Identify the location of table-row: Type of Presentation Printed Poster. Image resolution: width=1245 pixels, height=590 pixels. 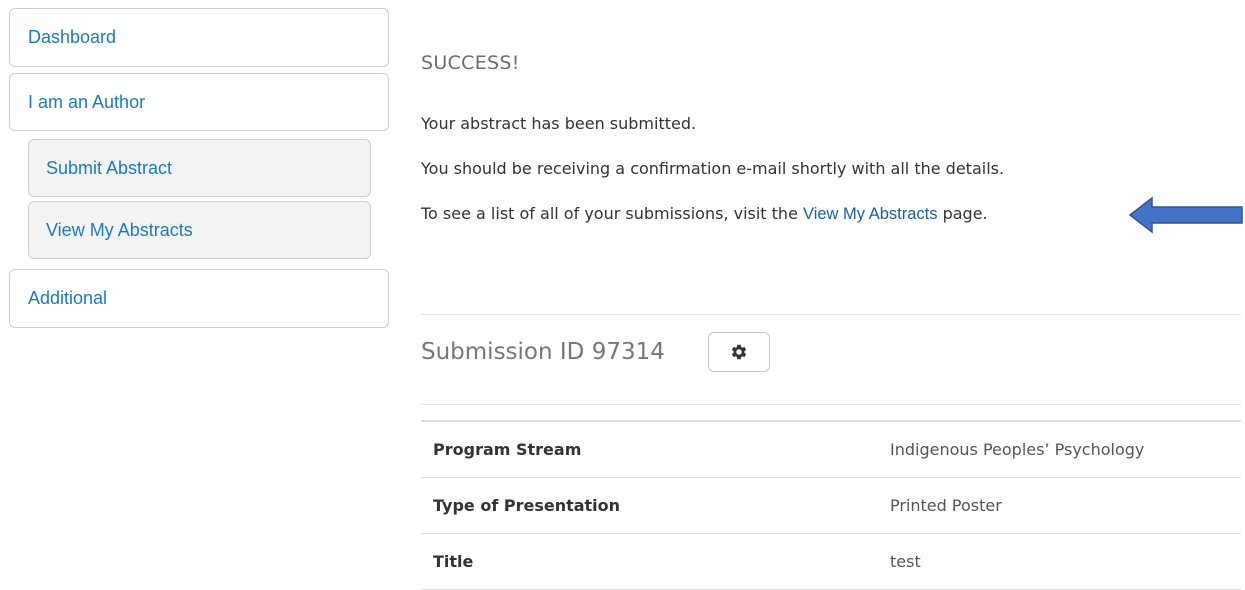
(831, 505).